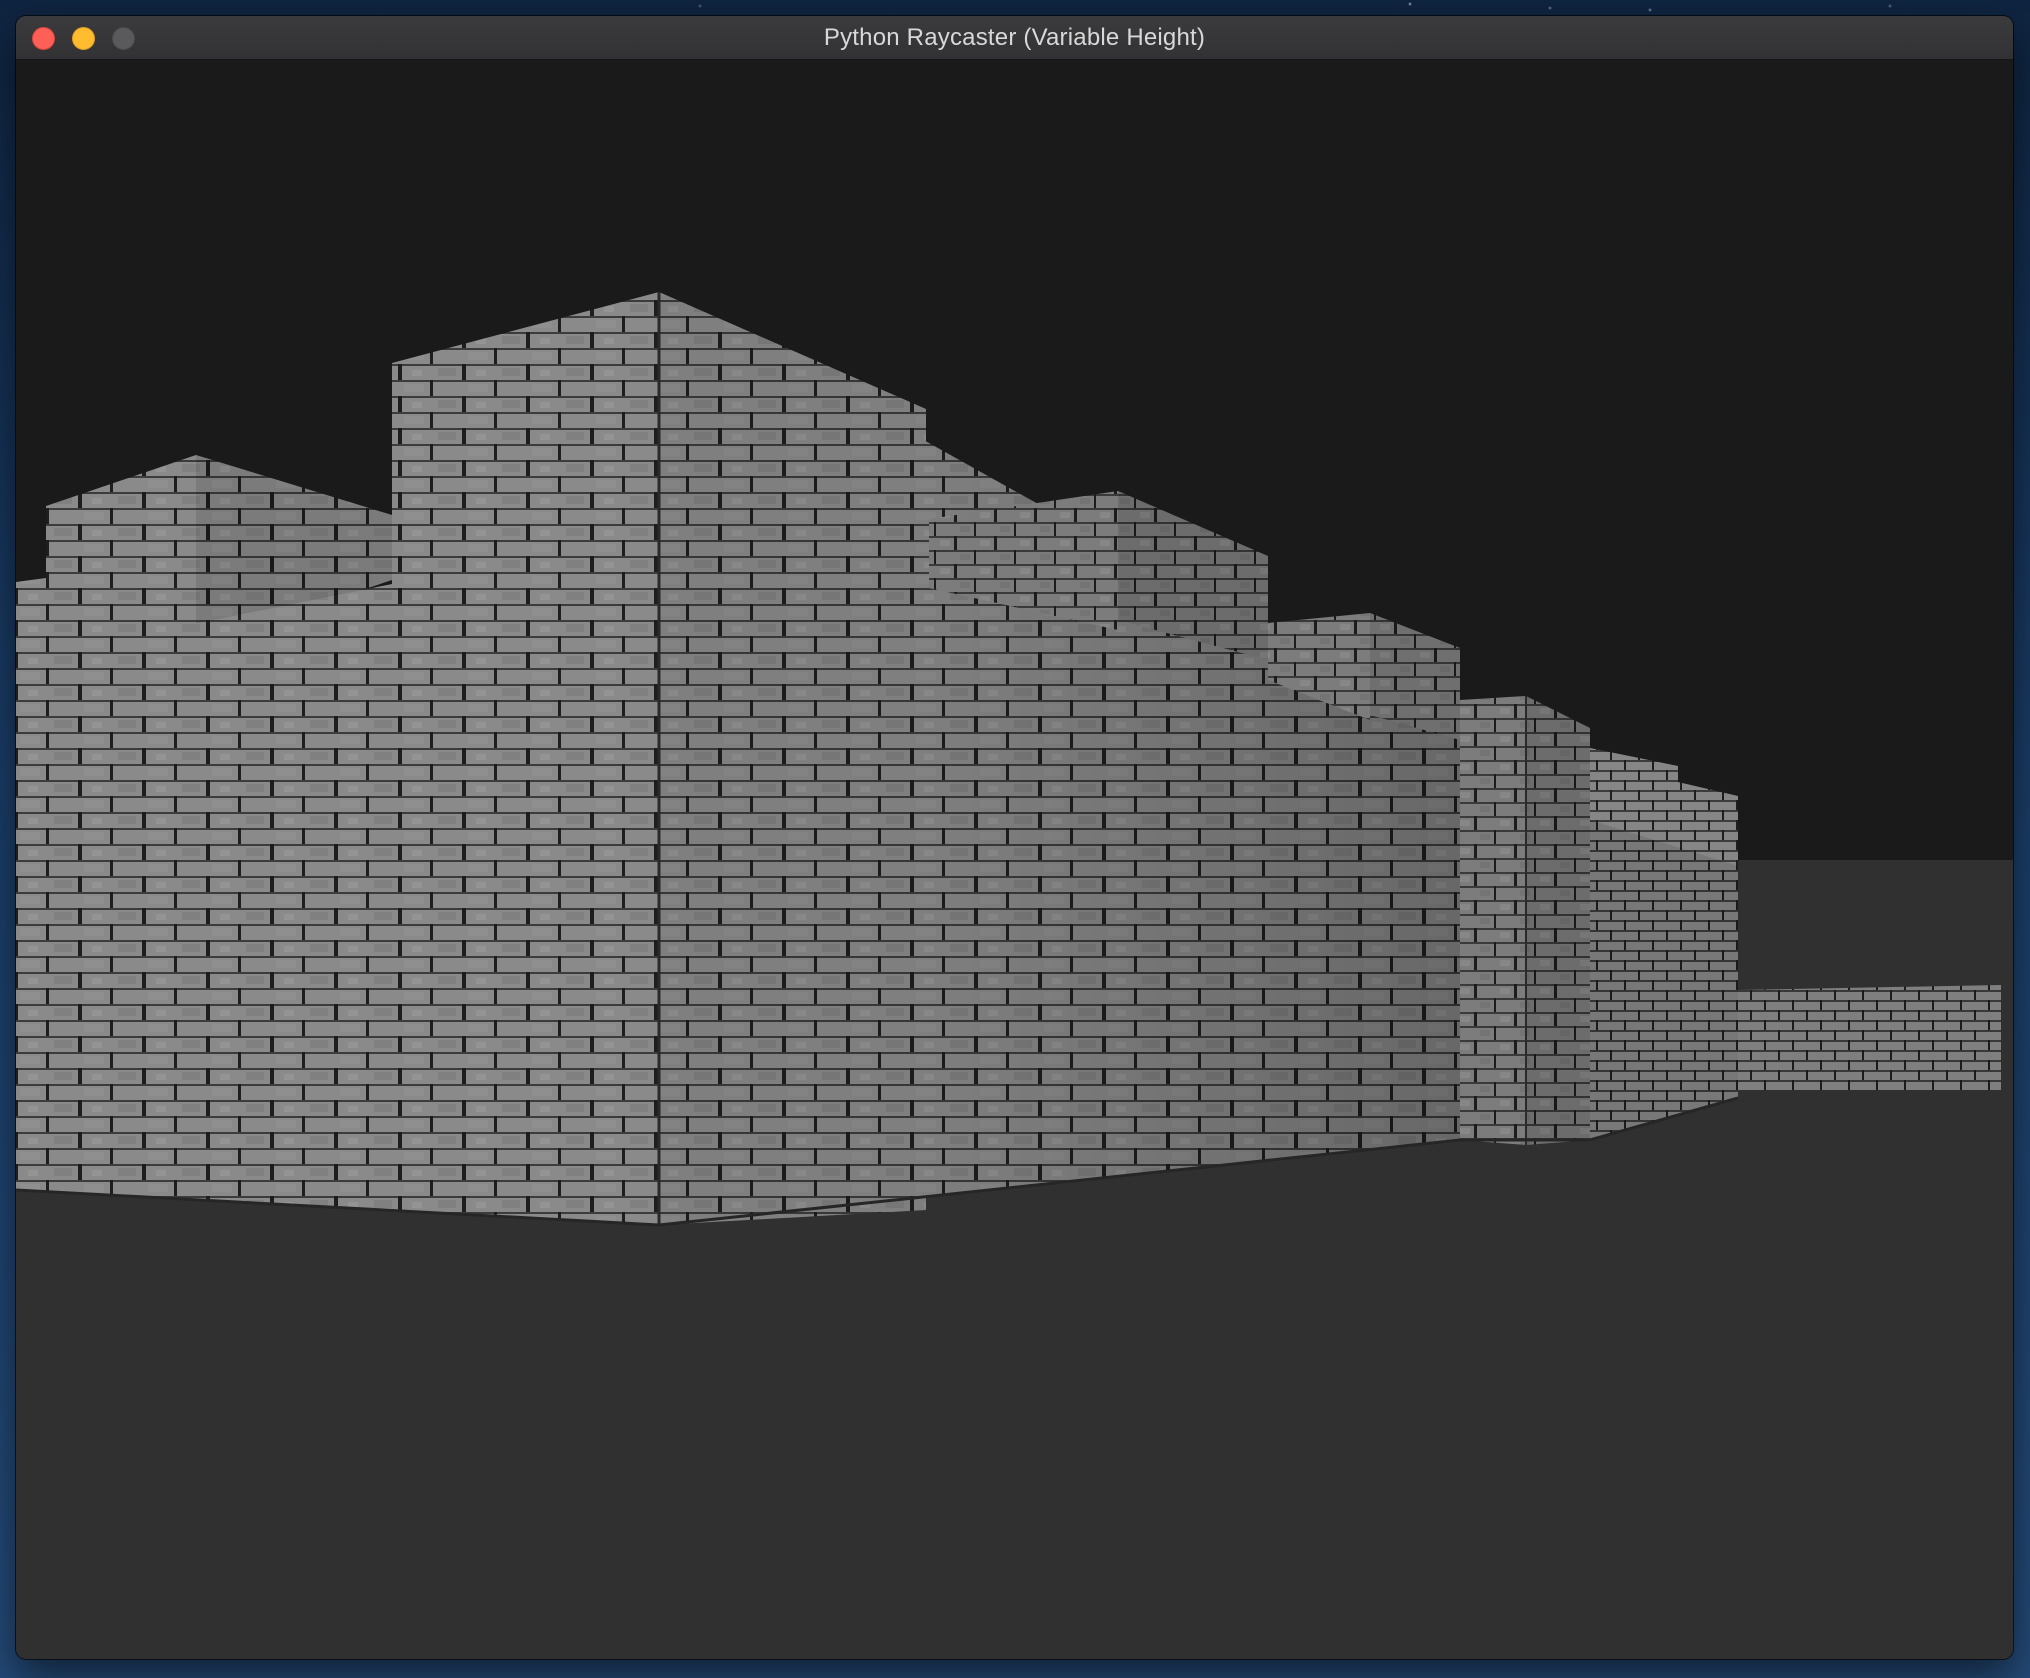  I want to click on window-title: Python Raycaster (Variable Height), so click(1014, 37).